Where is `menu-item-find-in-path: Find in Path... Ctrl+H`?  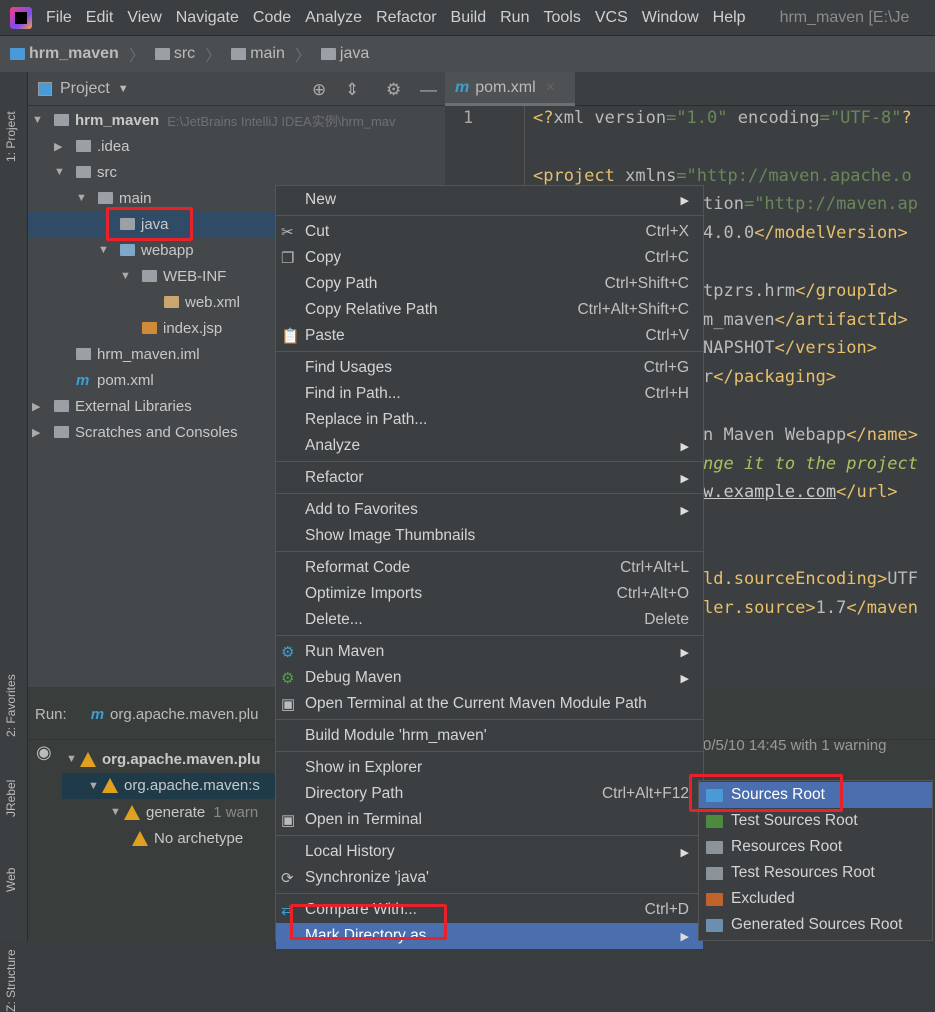
menu-item-find-in-path: Find in Path... Ctrl+H is located at coordinates (489, 394).